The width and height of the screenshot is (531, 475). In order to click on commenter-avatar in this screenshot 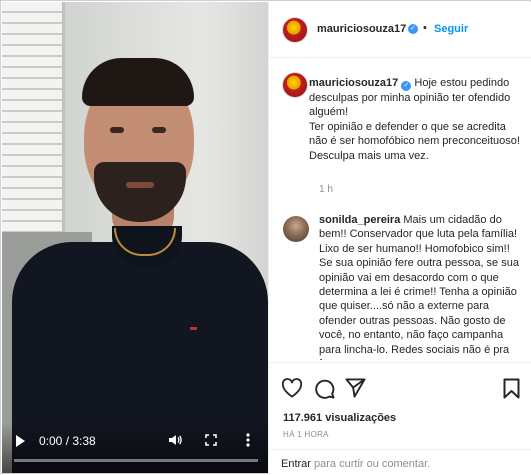, I will do `click(296, 229)`.